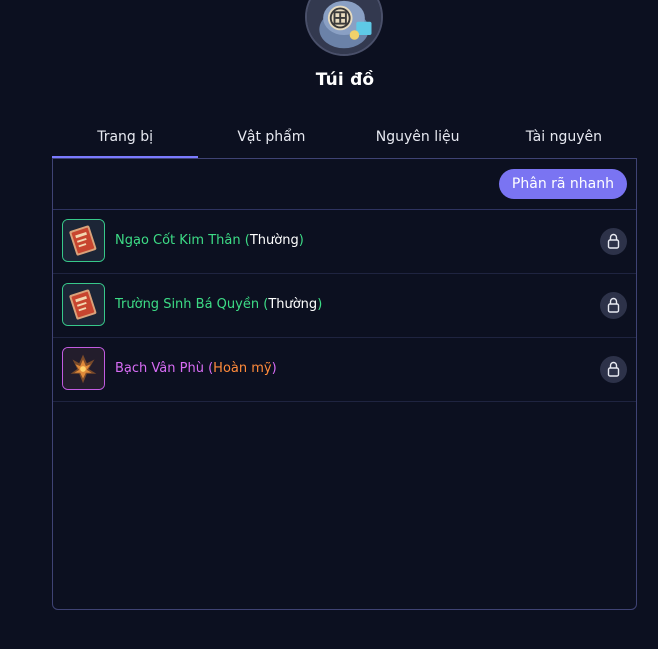  I want to click on list-item: Ngạo Cốt Kim Thân (Thường), so click(344, 242).